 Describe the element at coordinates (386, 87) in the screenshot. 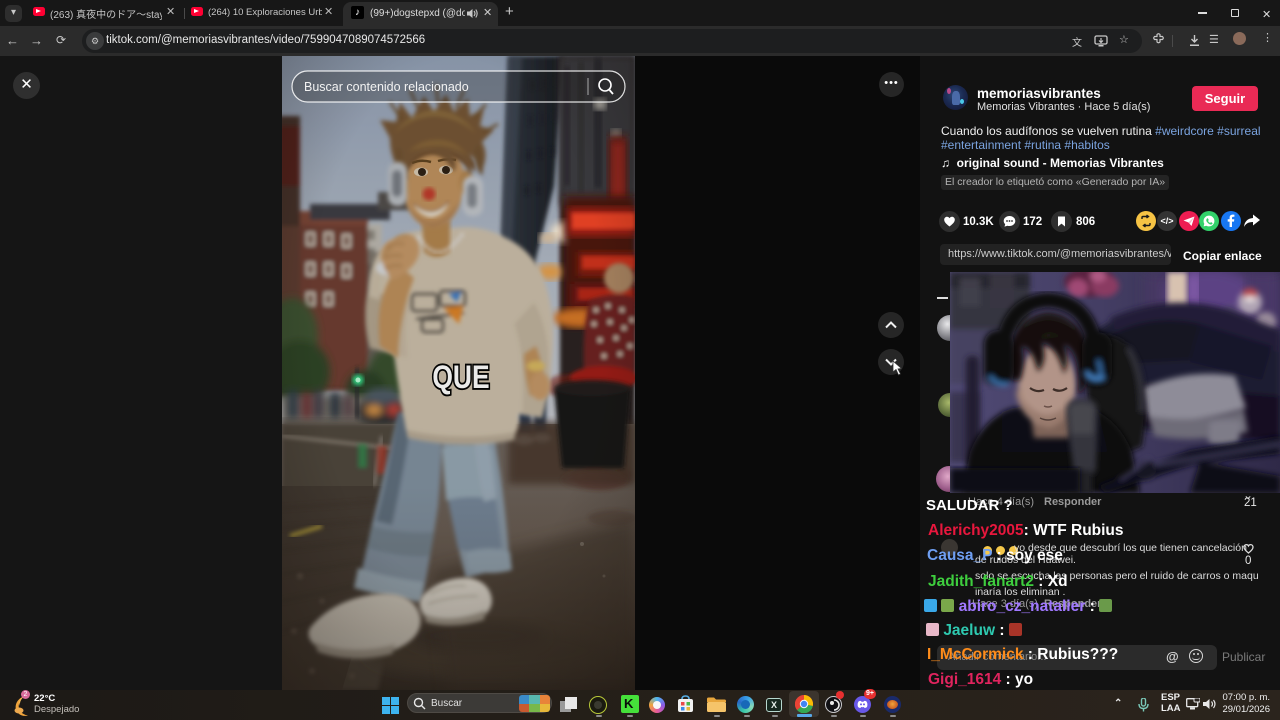

I see `svg-text: Buscar contenido relacionado` at that location.